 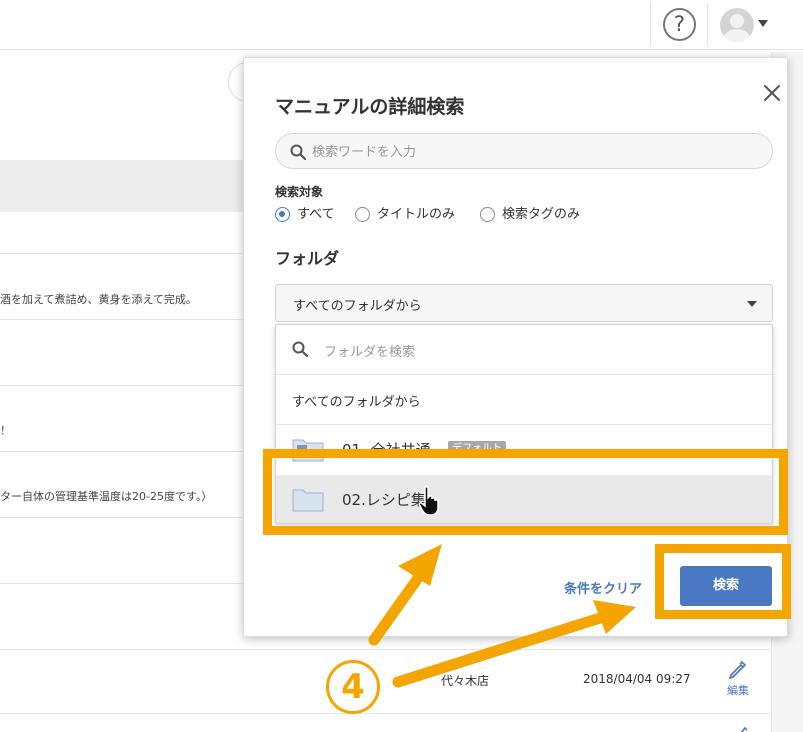 I want to click on folder-search-placeholder: フォルダを検索, so click(x=370, y=352).